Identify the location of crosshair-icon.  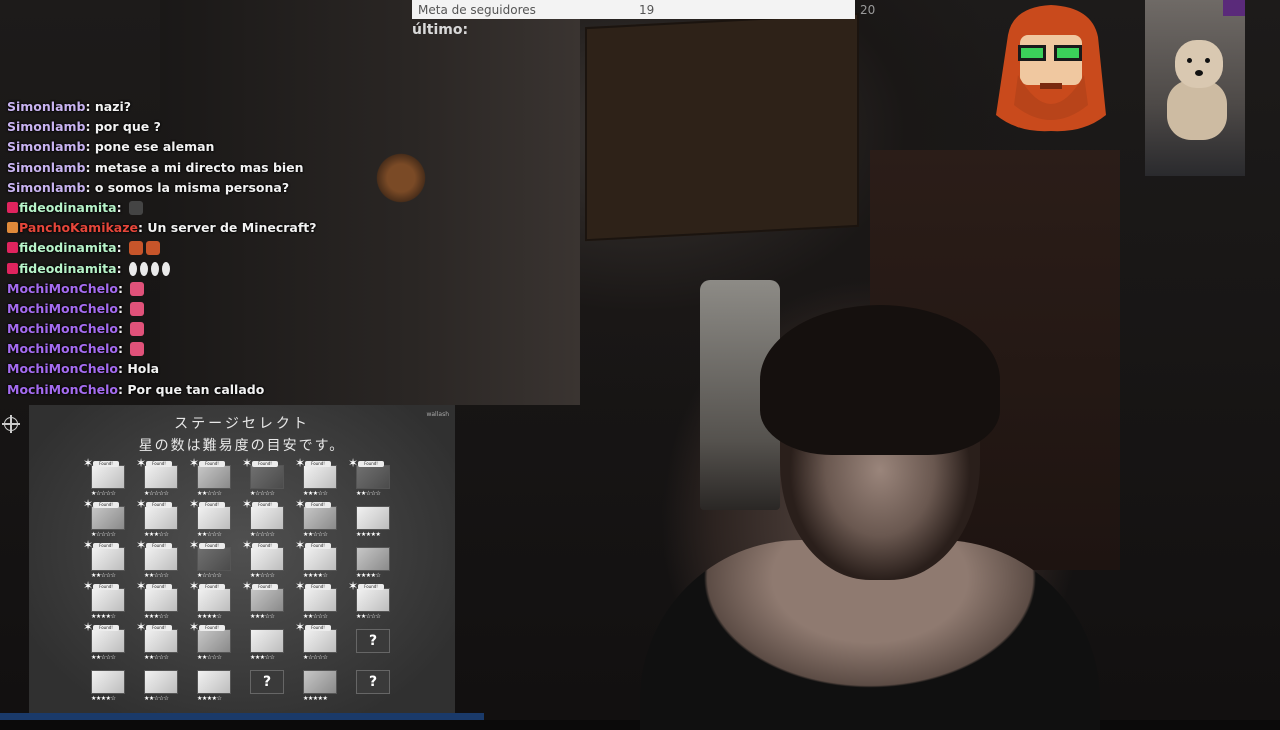
(11, 424).